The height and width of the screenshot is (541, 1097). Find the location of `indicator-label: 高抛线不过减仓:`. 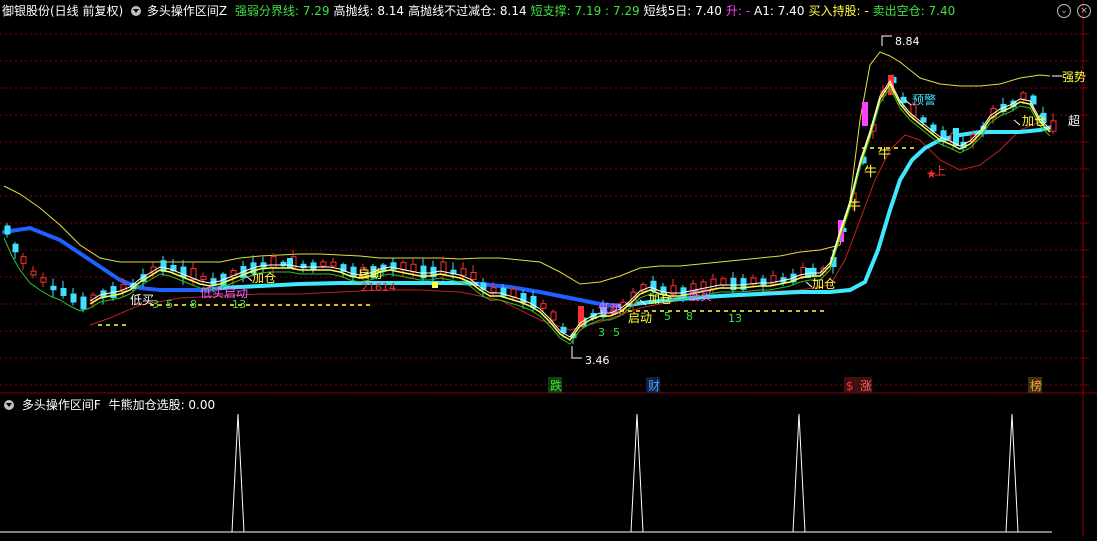

indicator-label: 高抛线不过减仓: is located at coordinates (454, 11).